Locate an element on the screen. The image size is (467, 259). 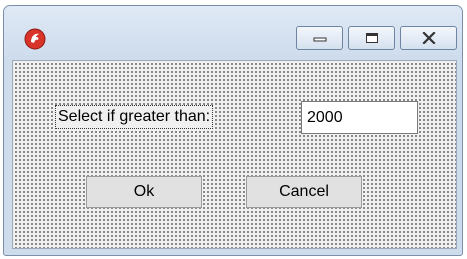
minimize-icon is located at coordinates (320, 38).